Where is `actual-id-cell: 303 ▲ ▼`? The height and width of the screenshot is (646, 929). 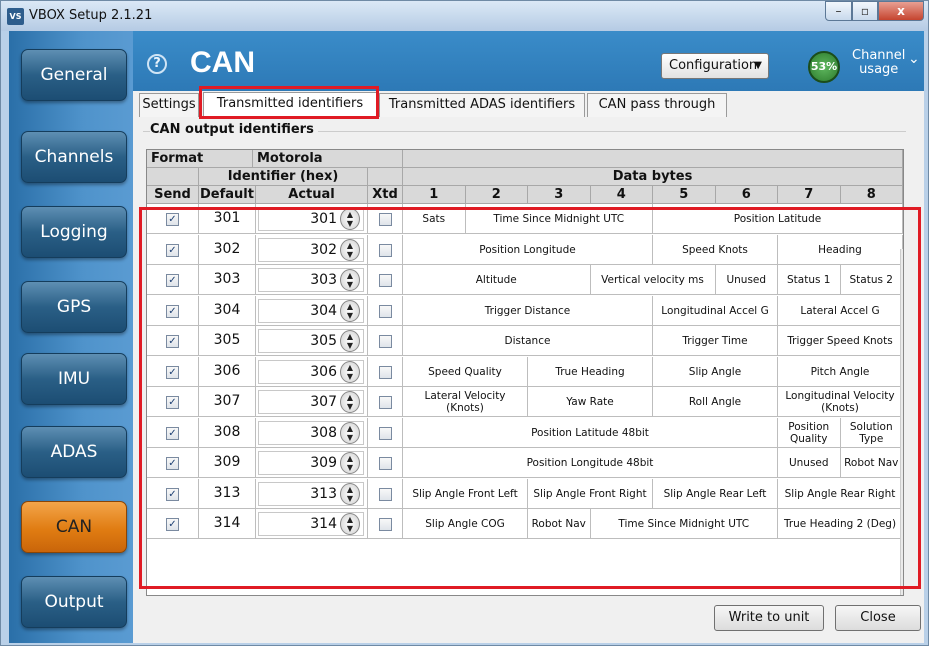
actual-id-cell: 303 ▲ ▼ is located at coordinates (312, 280).